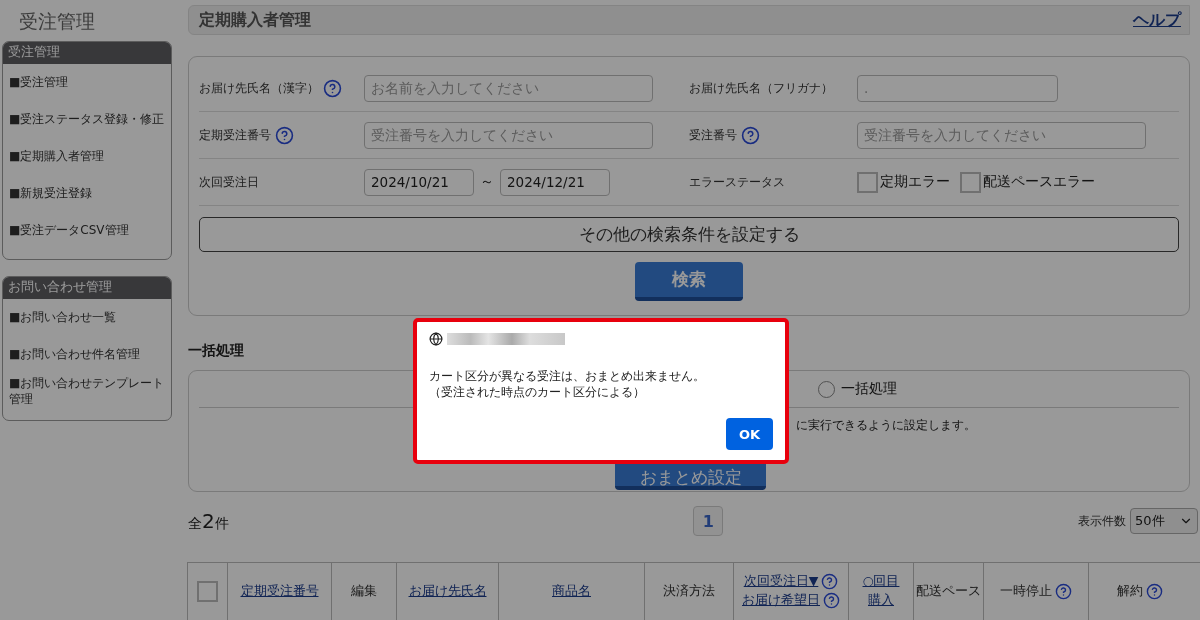  Describe the element at coordinates (87, 156) in the screenshot. I see `sidebar-item: ■定期購入者管理` at that location.